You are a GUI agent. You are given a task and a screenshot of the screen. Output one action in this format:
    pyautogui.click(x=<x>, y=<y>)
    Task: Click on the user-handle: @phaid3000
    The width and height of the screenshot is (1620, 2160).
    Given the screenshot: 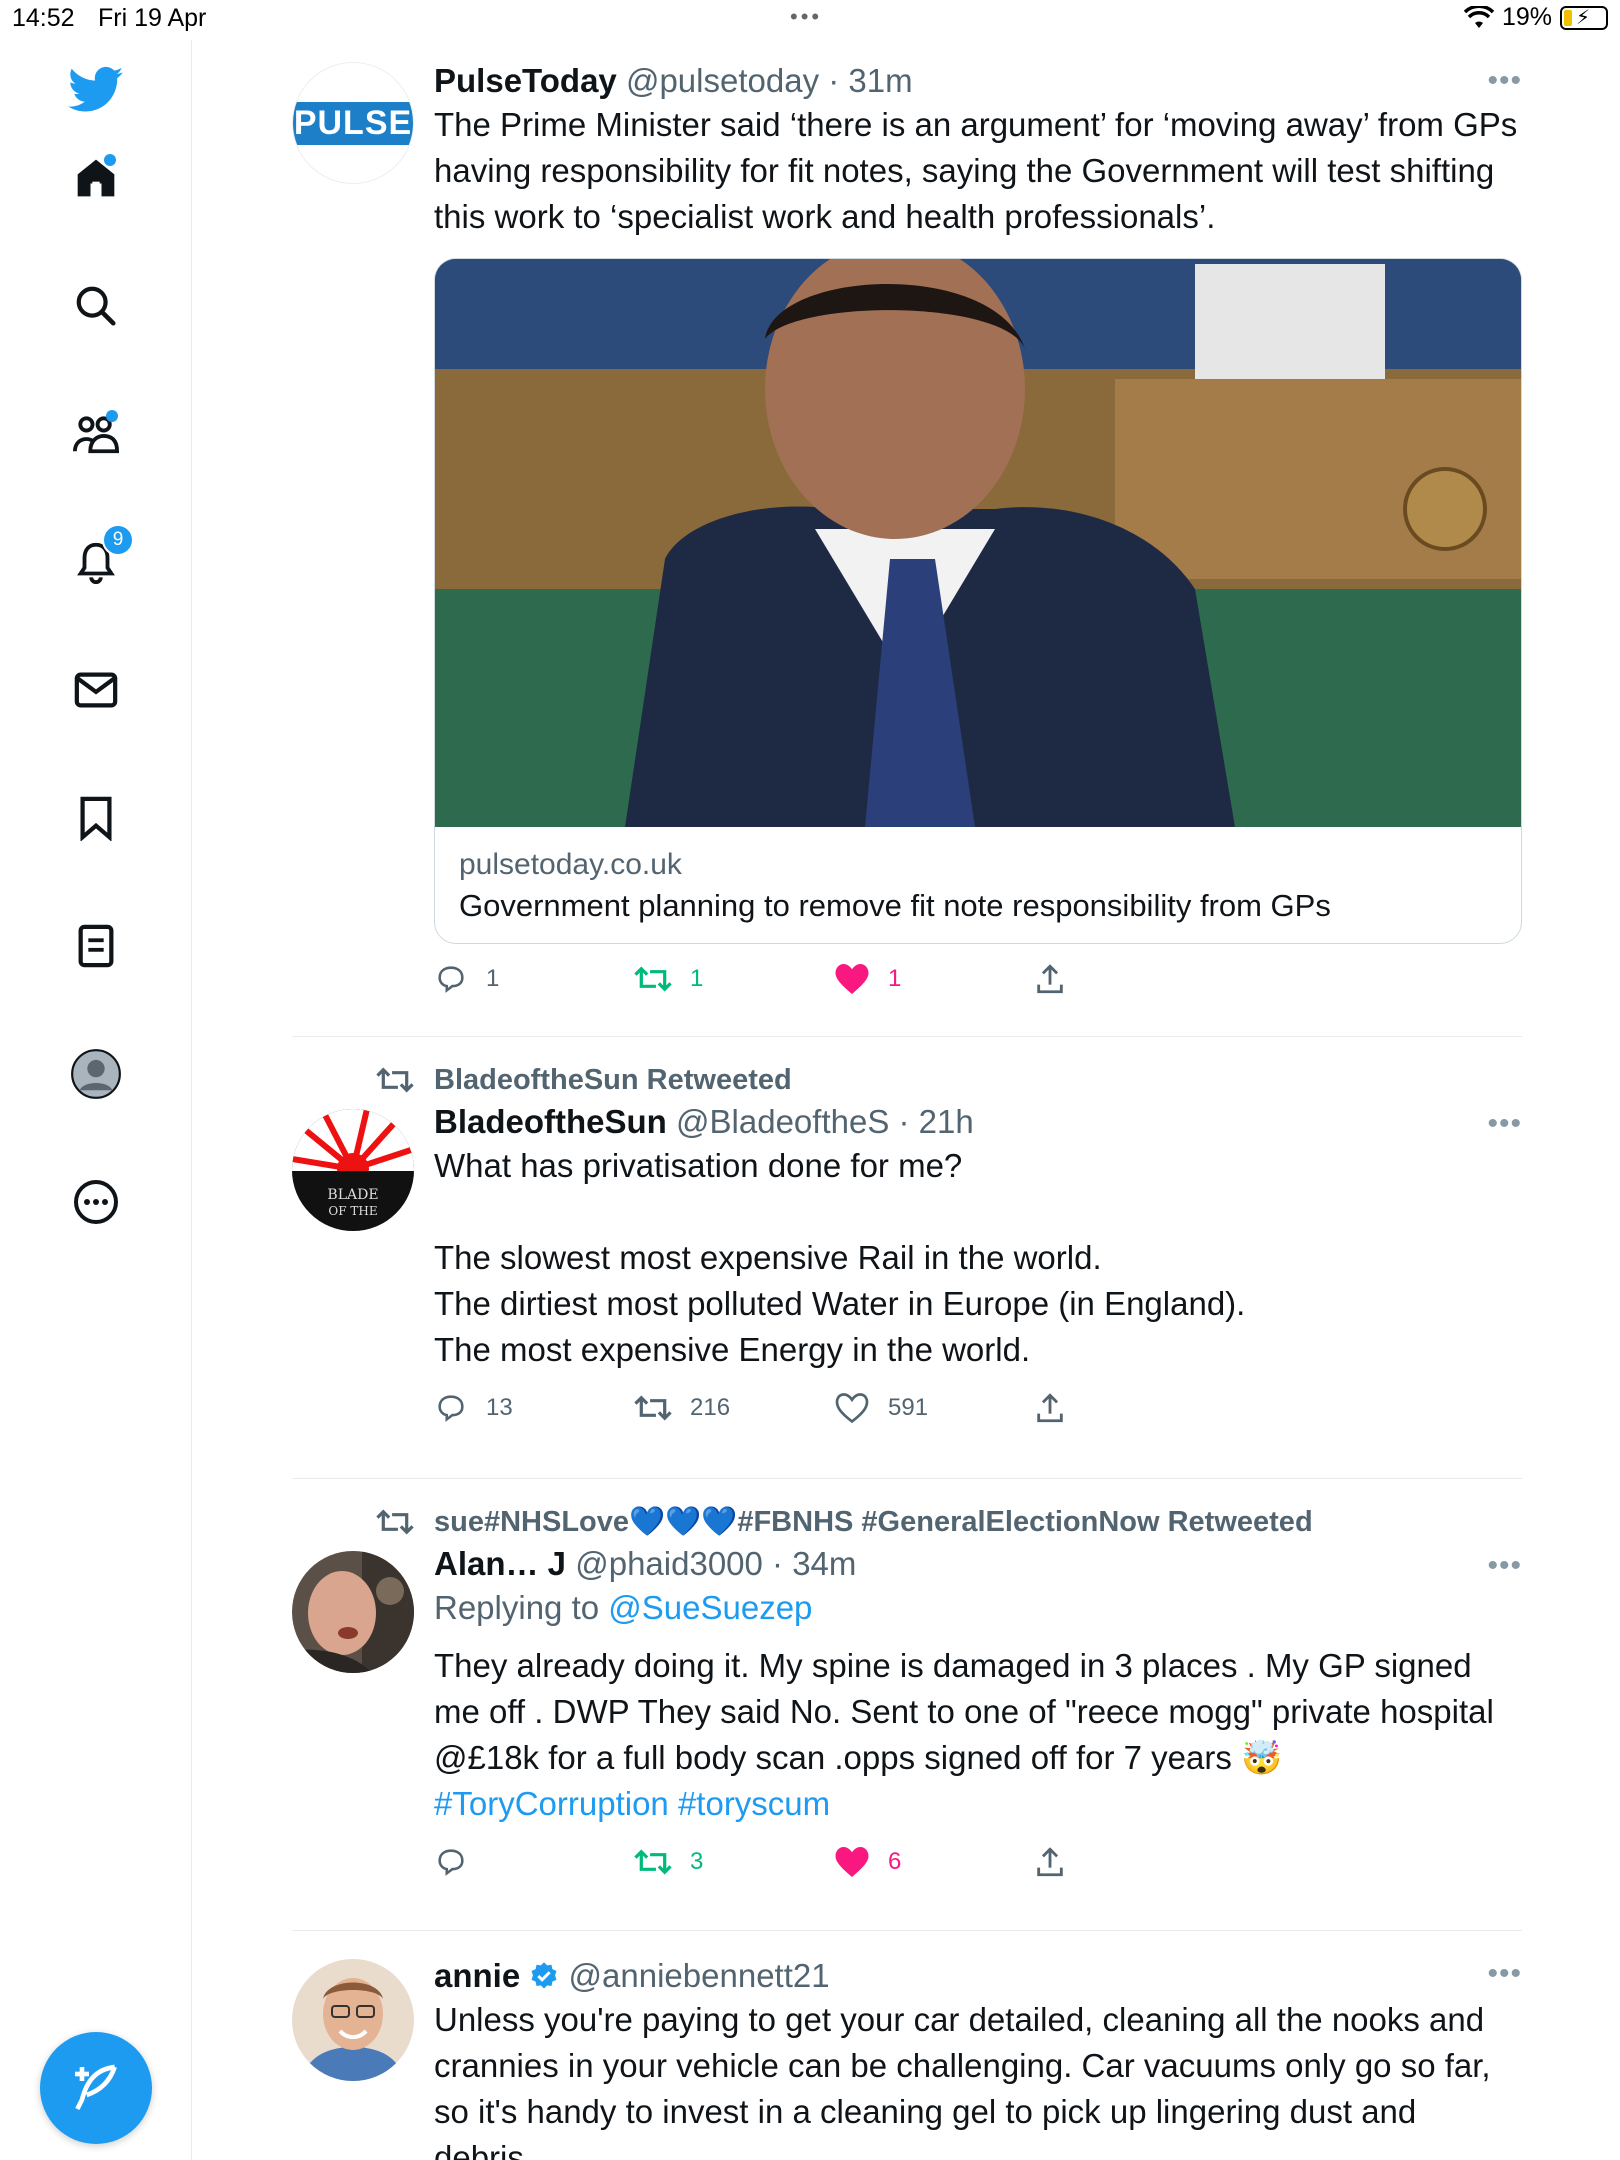 What is the action you would take?
    pyautogui.click(x=669, y=1563)
    